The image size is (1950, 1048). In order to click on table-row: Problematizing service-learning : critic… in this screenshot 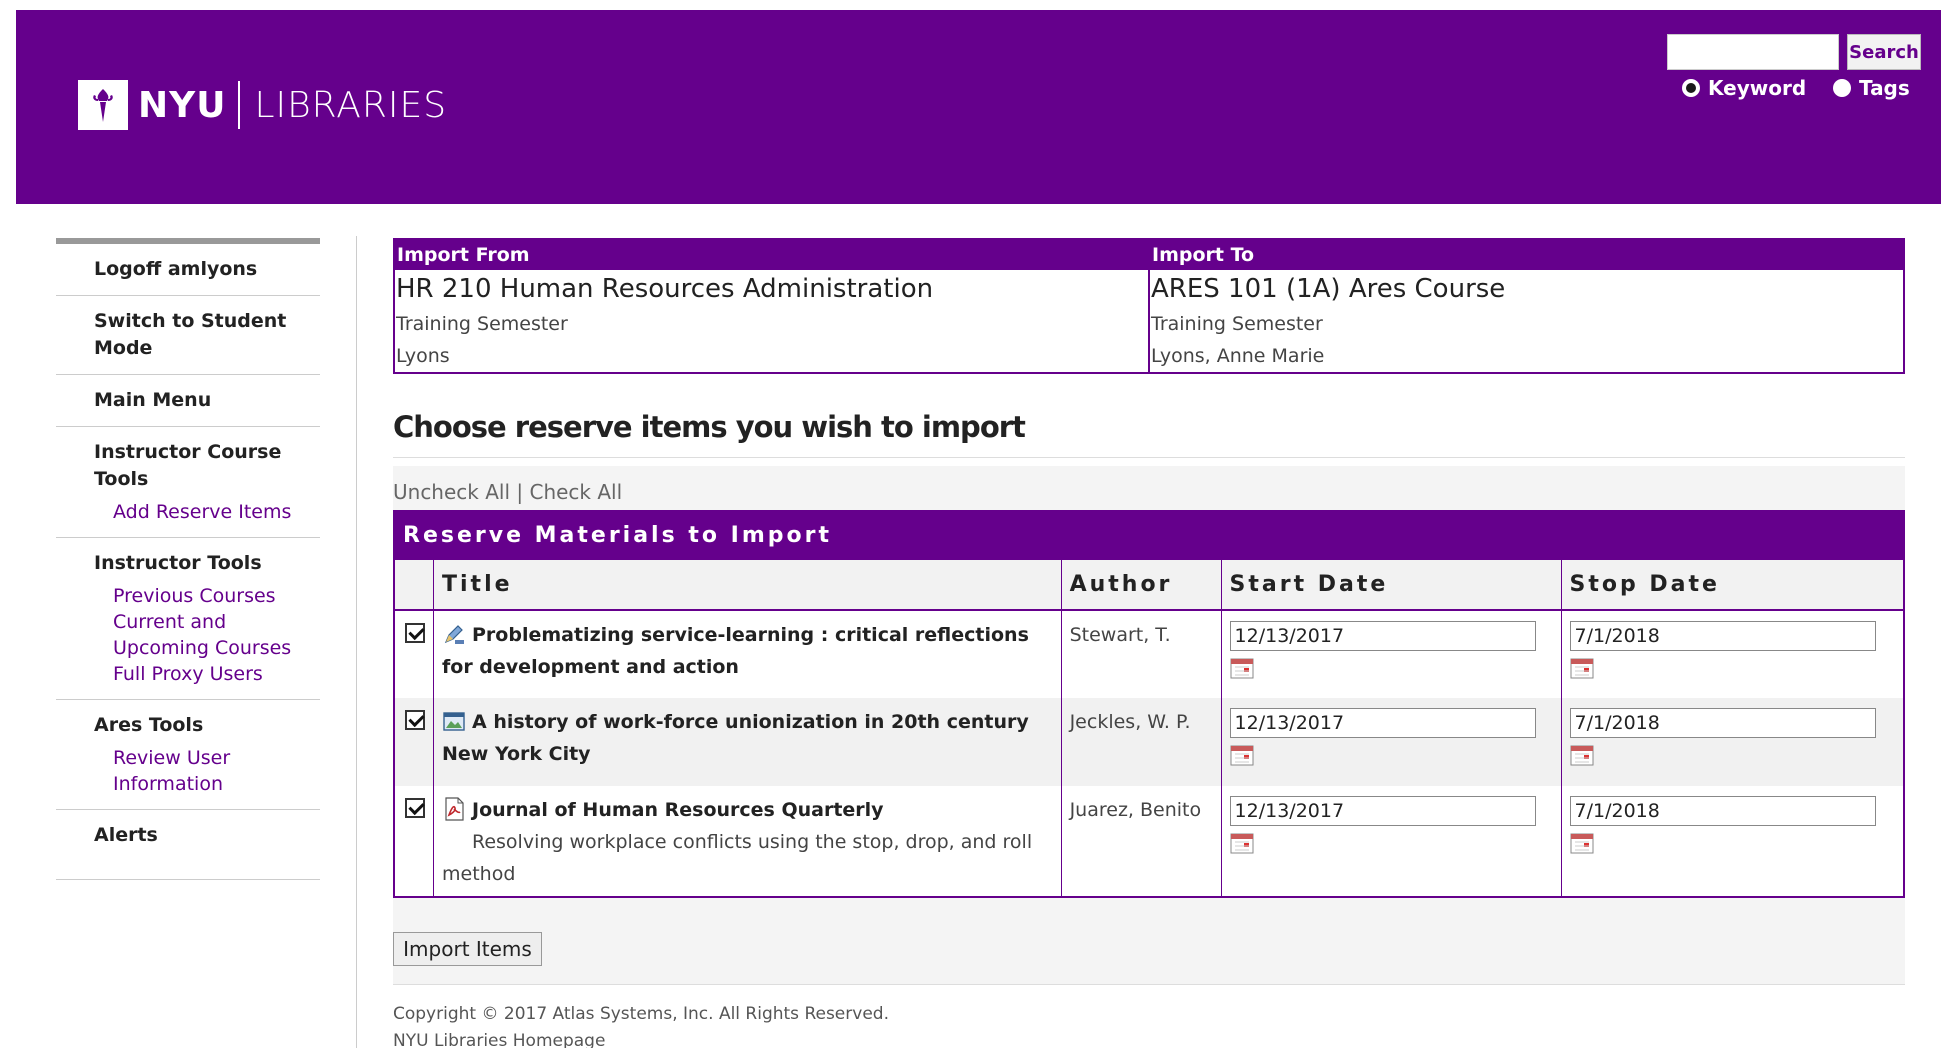, I will do `click(1149, 654)`.